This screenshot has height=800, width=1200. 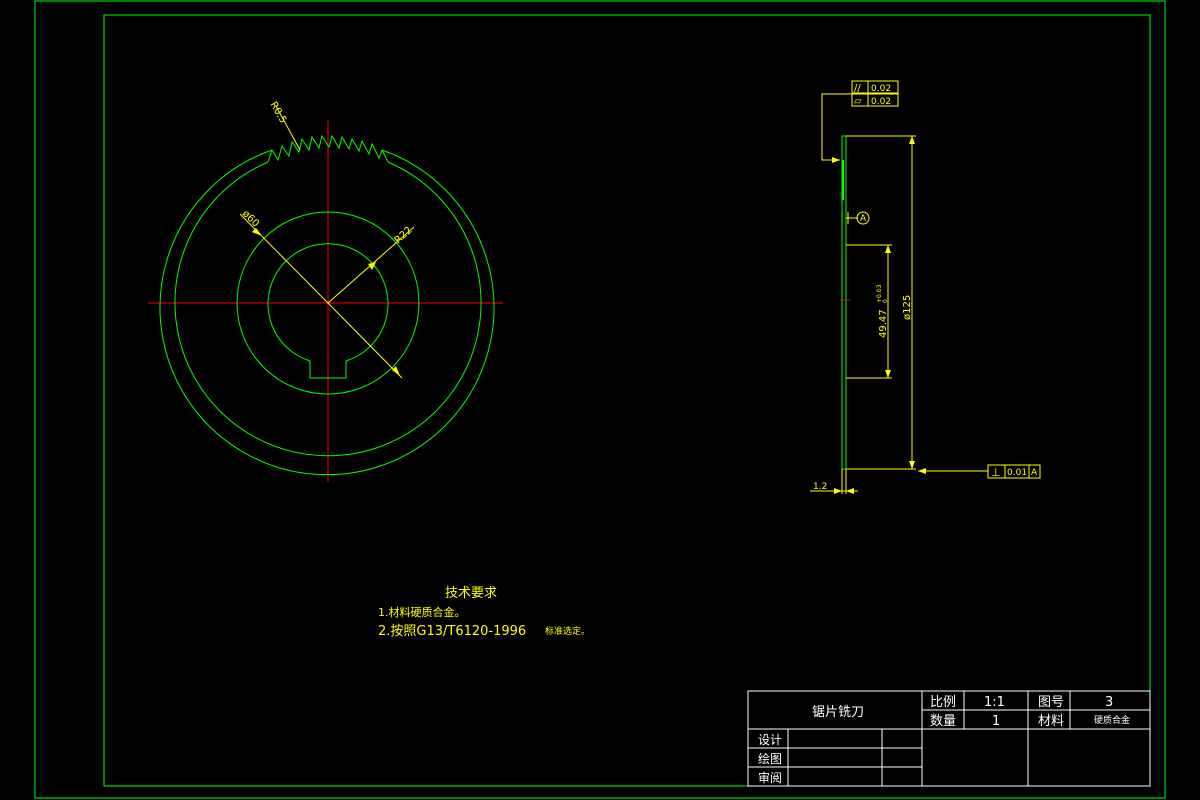 I want to click on dim-inner-diameter-text: ø60, so click(x=250, y=218).